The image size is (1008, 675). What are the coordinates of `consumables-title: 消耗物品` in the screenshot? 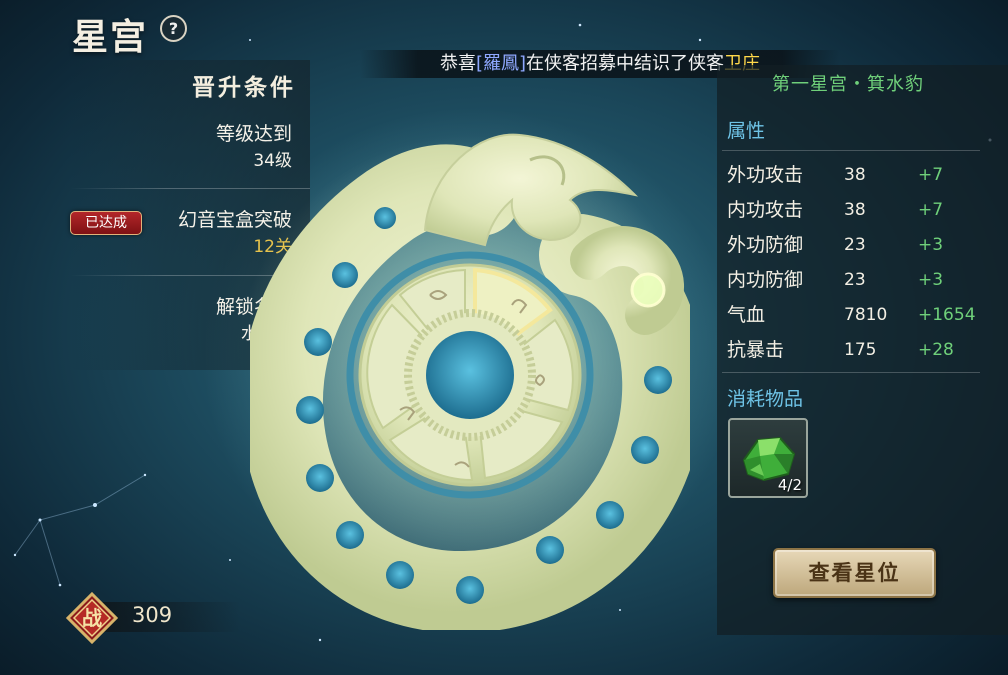 It's located at (765, 399).